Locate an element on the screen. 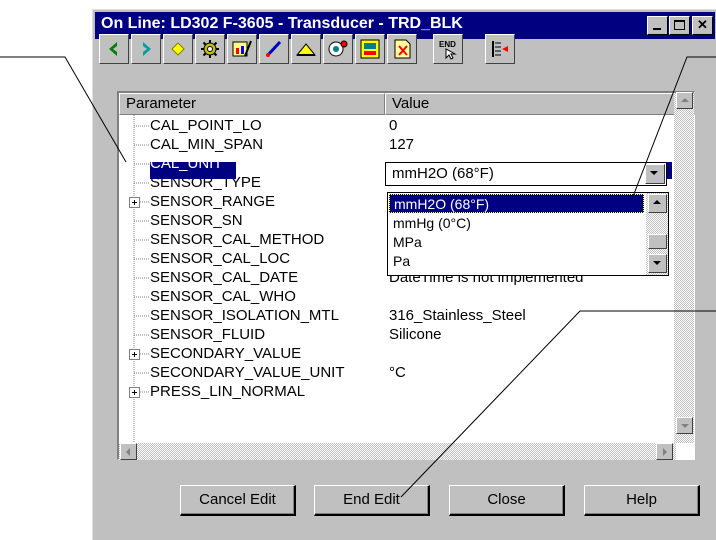 This screenshot has height=540, width=716. cal-unit-options-list: mmH2O (68°F) mmHg (0°C) MPa Pa is located at coordinates (528, 234).